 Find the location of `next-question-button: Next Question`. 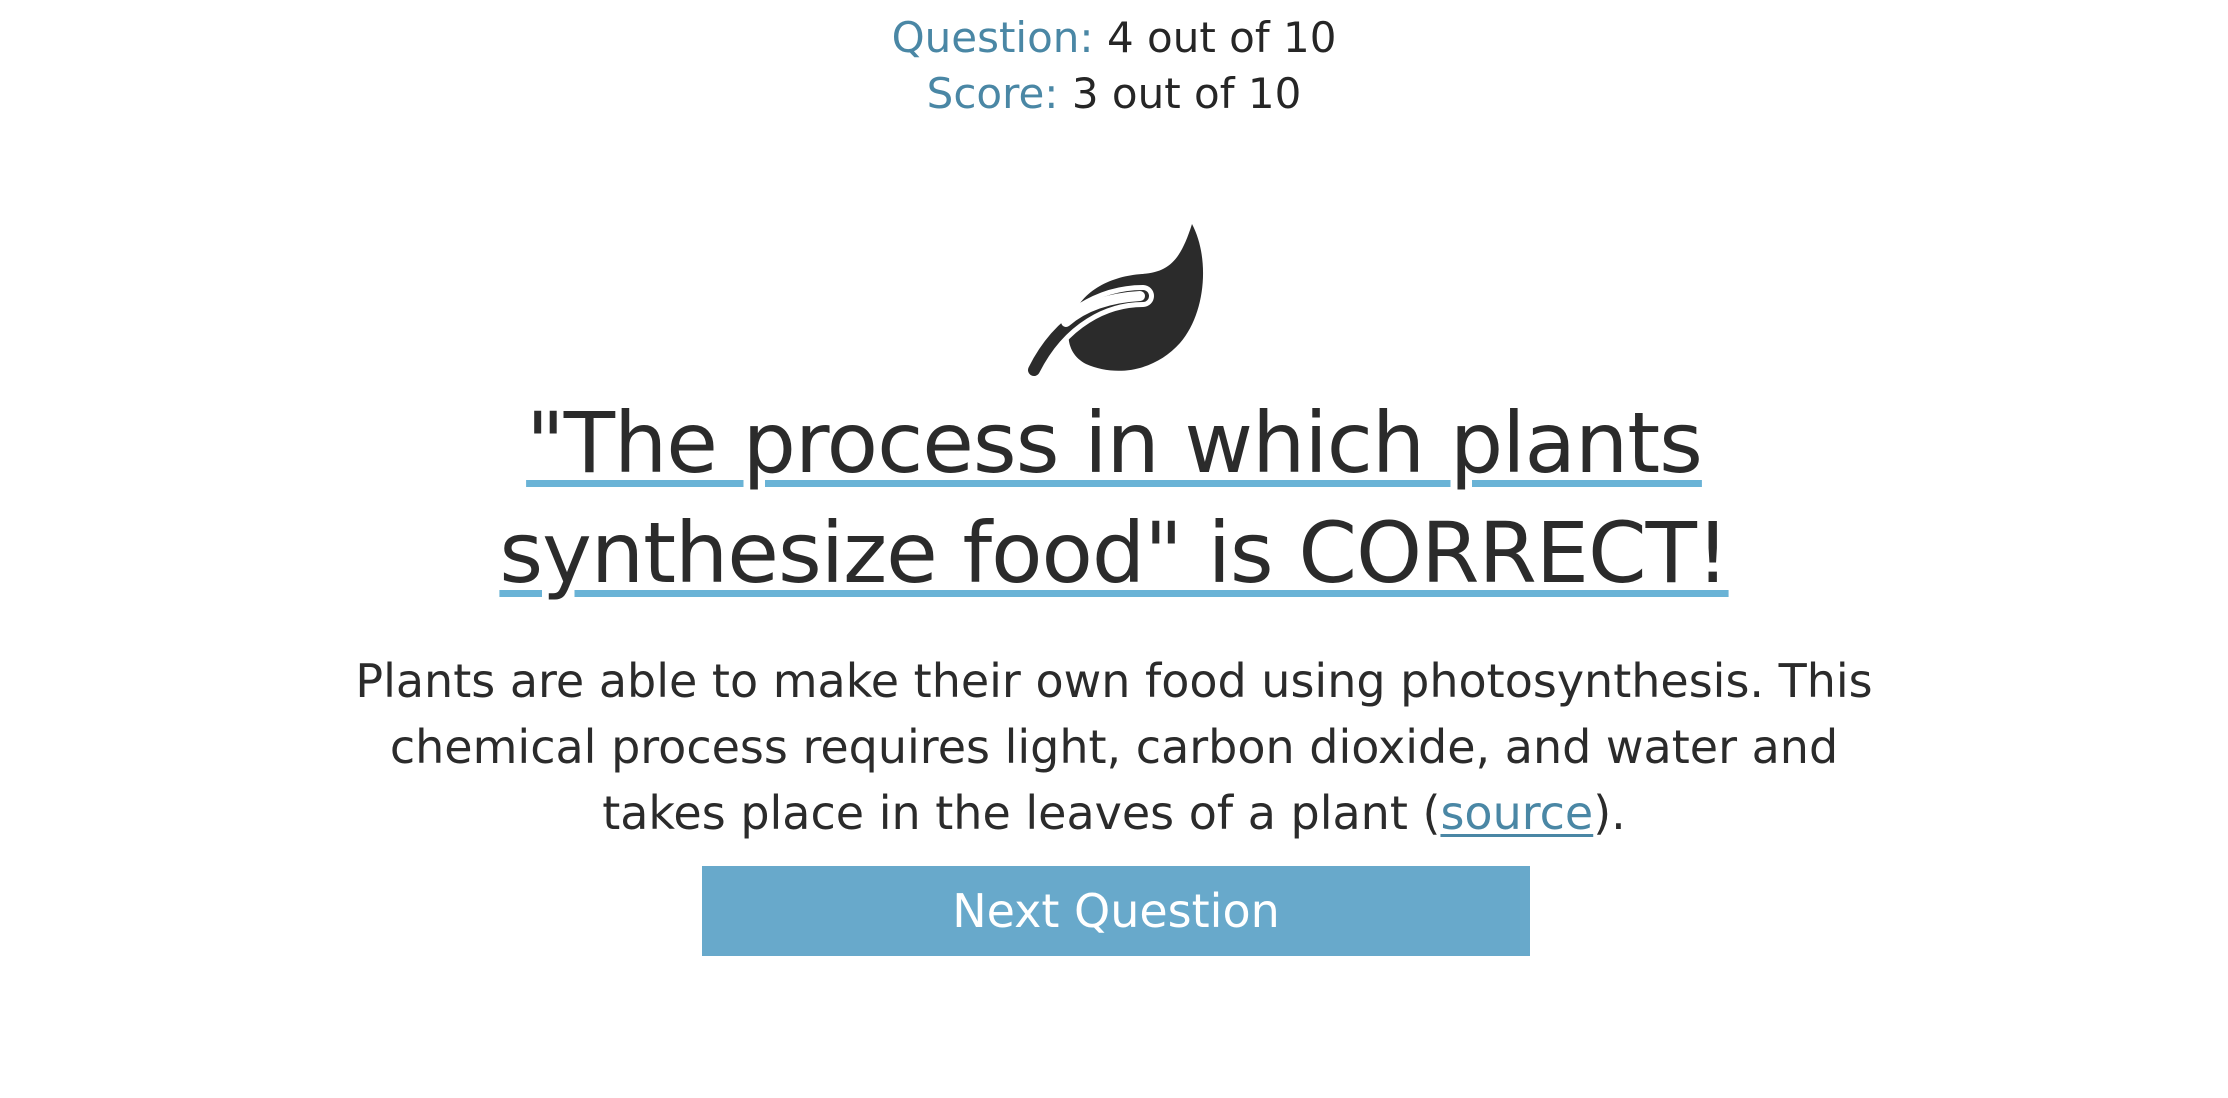

next-question-button: Next Question is located at coordinates (1116, 911).